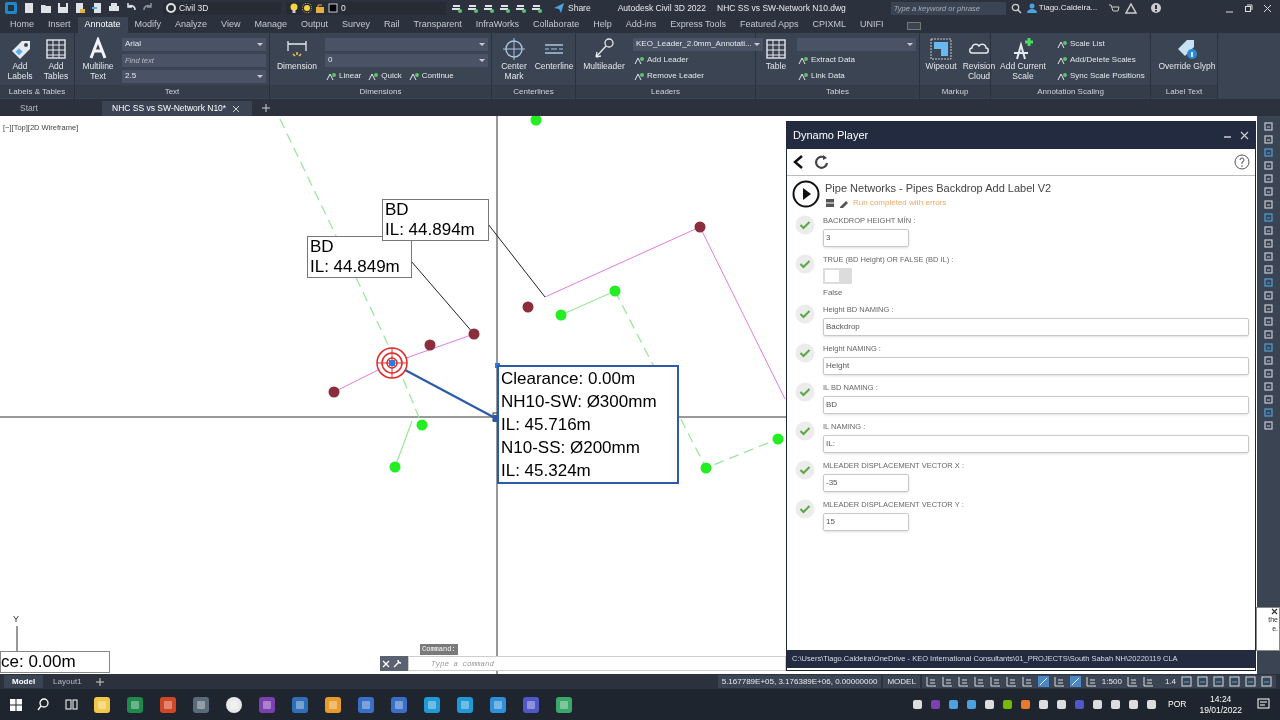 This screenshot has width=1280, height=720. Describe the element at coordinates (829, 25) in the screenshot. I see `ribbon-tab: CPIXML` at that location.